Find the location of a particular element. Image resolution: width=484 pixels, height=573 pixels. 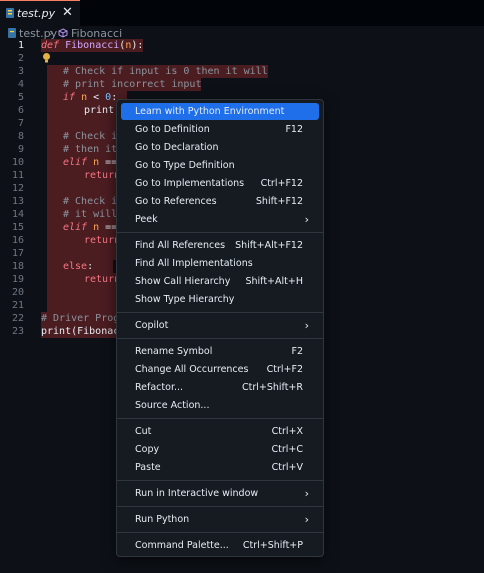

line-number: 2 is located at coordinates (20, 58).